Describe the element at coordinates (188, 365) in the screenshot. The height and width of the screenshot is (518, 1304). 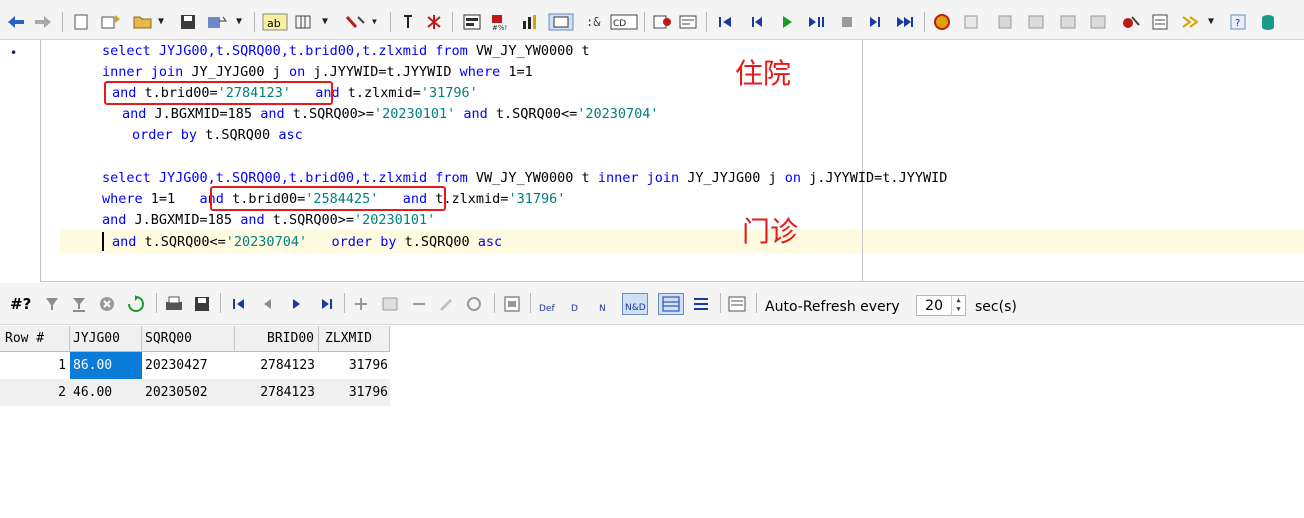
I see `table-cell: 20230427` at that location.